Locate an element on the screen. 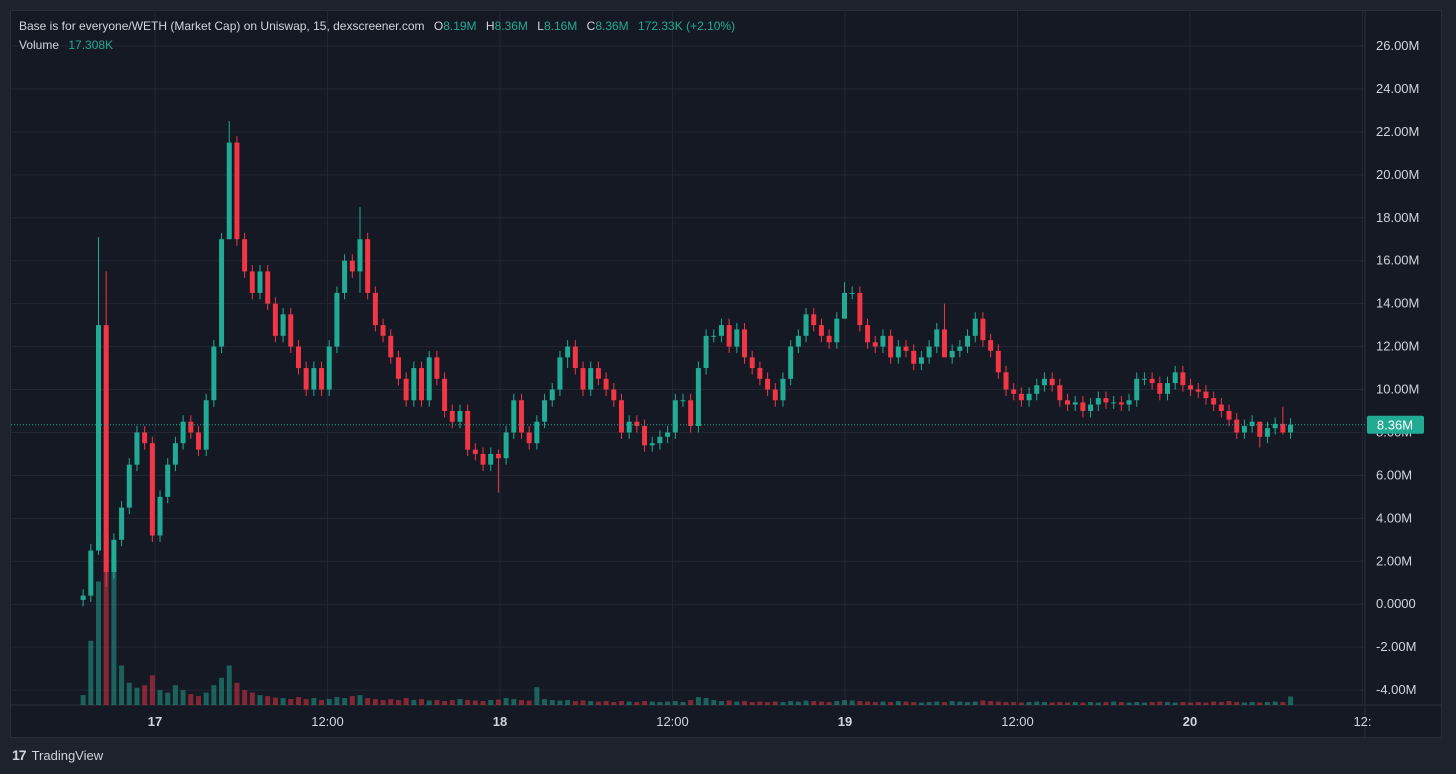  y-tick-label: 20.00M is located at coordinates (1397, 174).